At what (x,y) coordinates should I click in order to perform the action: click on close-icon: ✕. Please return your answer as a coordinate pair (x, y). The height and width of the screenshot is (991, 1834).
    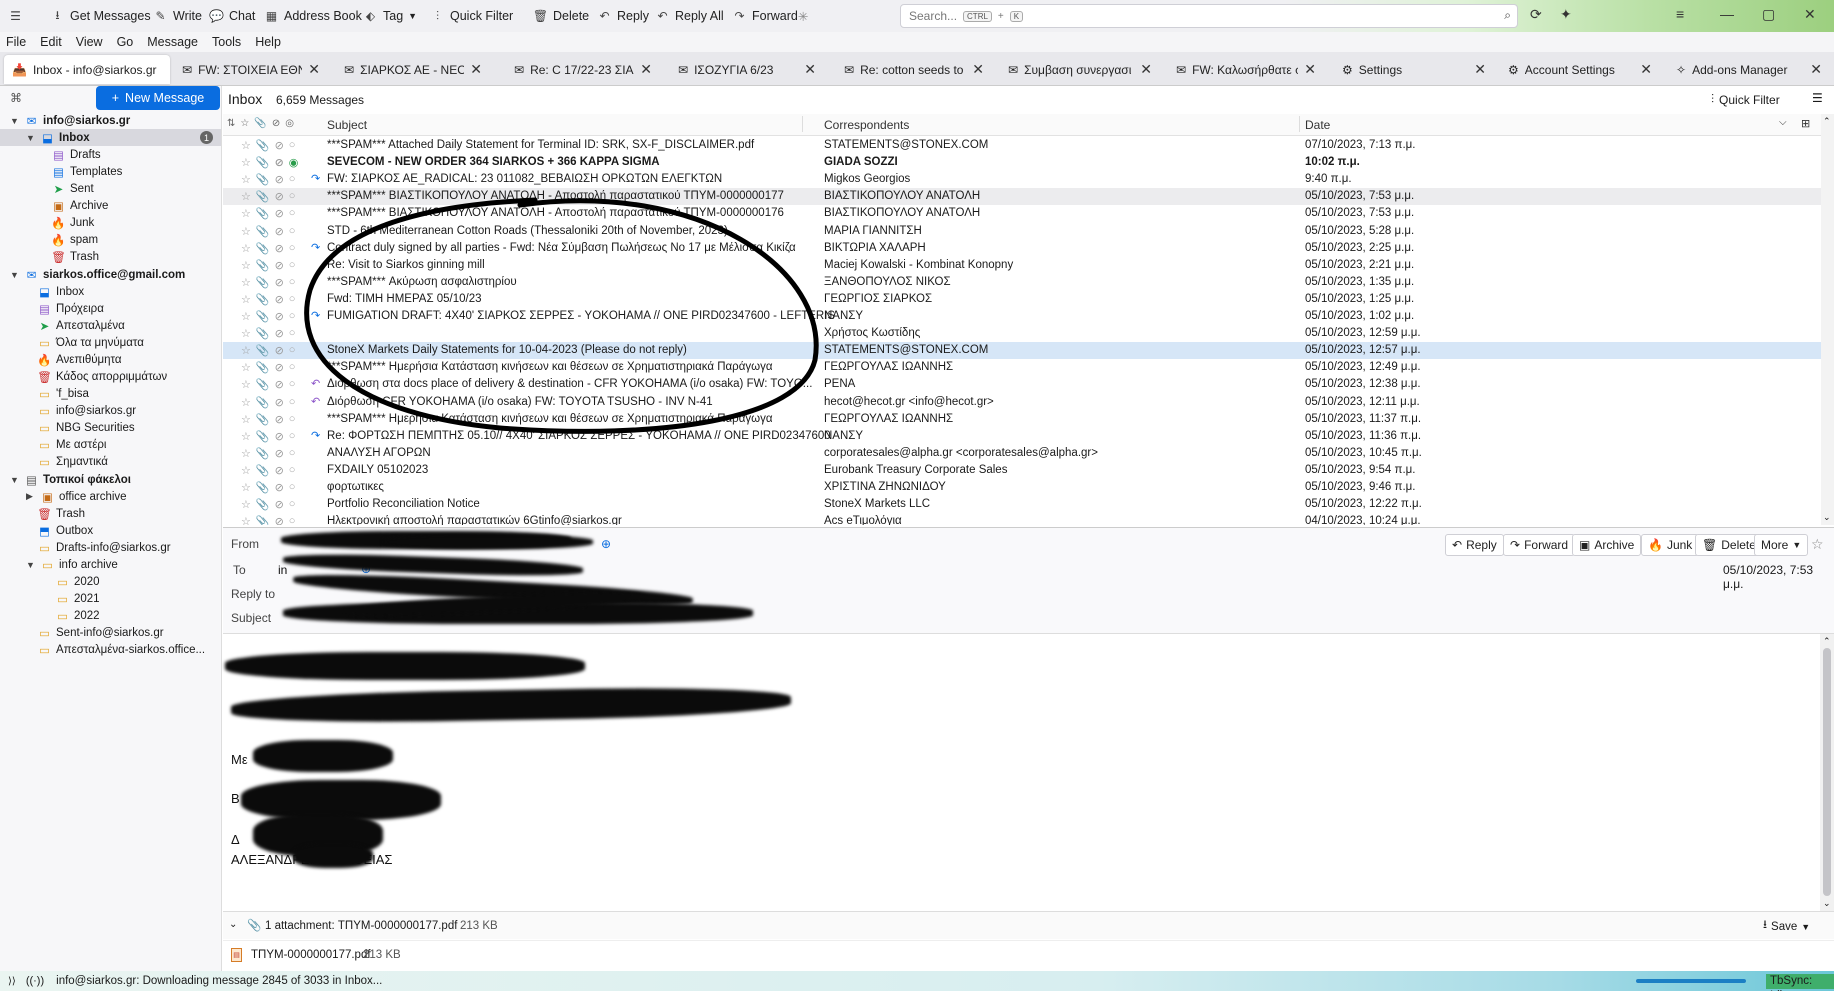
    Looking at the image, I should click on (1810, 14).